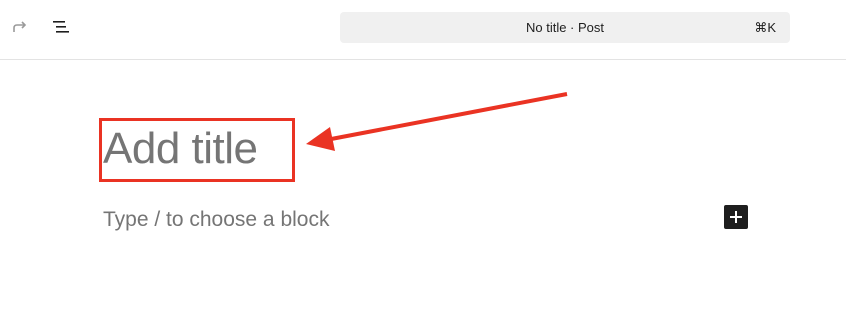  Describe the element at coordinates (180, 149) in the screenshot. I see `post-title-input: Add title` at that location.